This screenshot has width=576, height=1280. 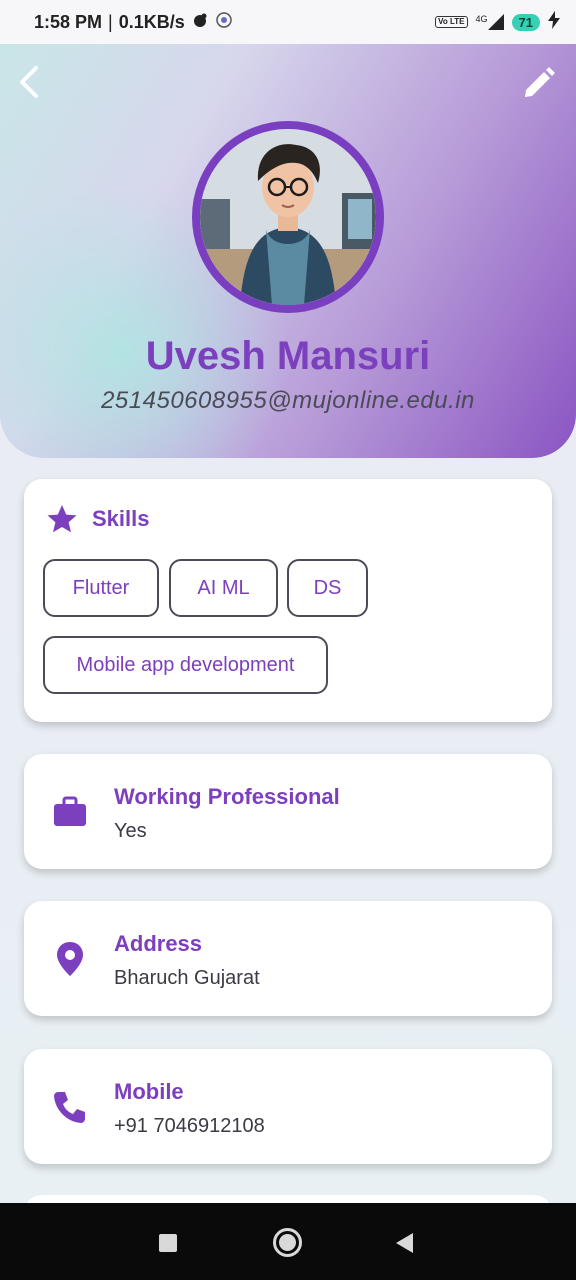 I want to click on status-bar: 1:58 PM | 0.1KB/s Vo LTE 4G 71, so click(x=288, y=22).